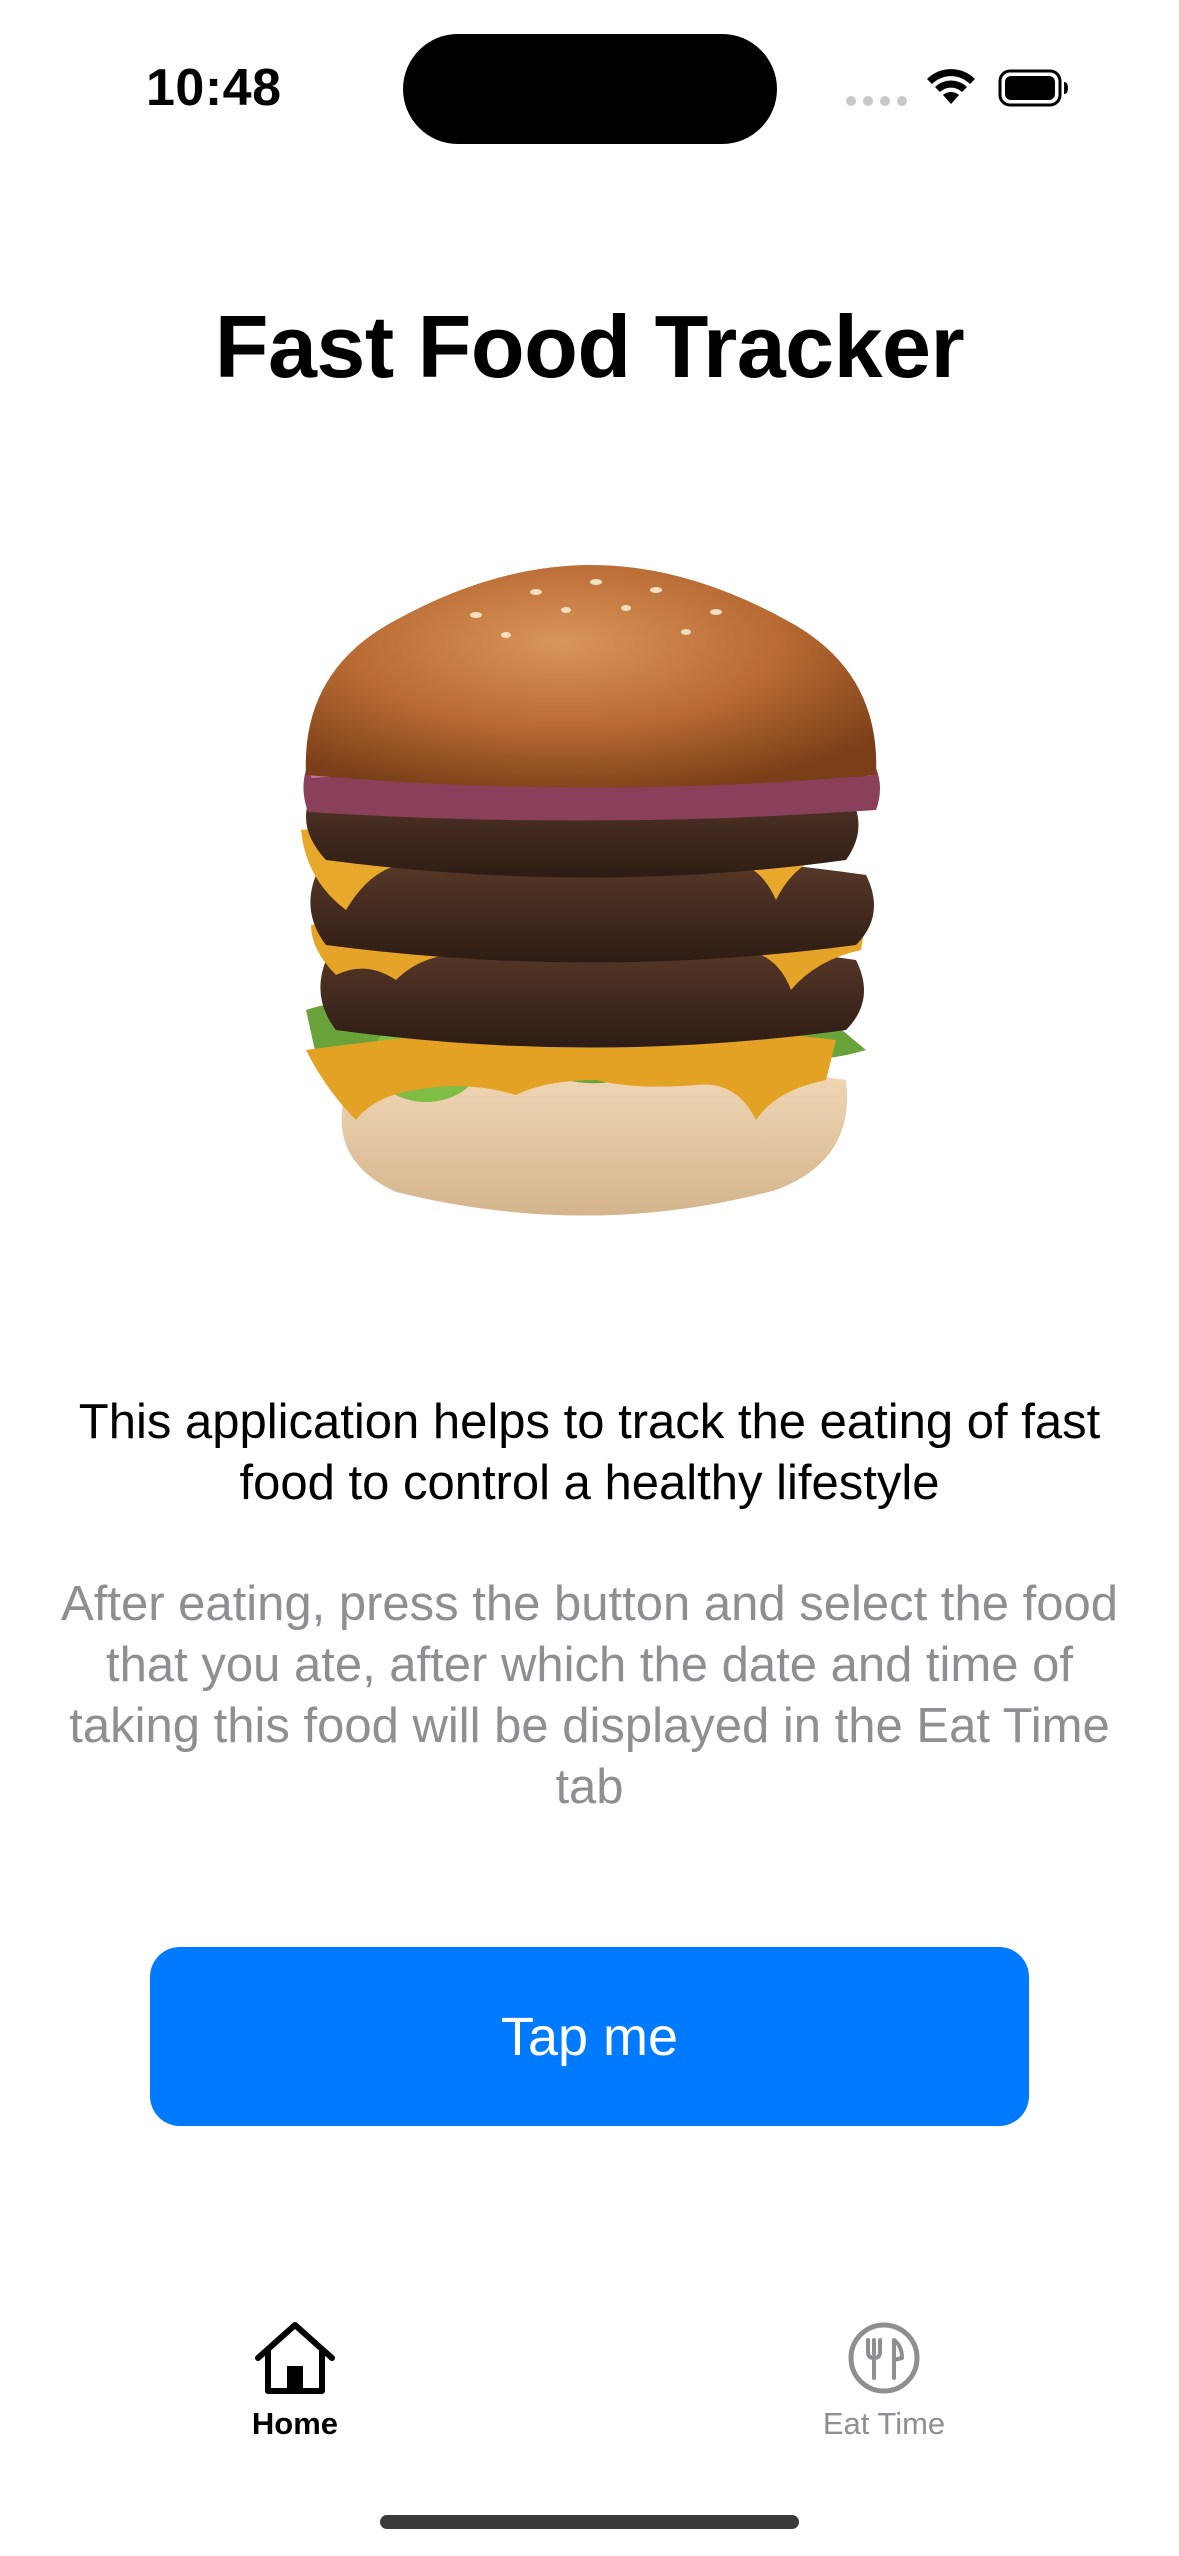 Image resolution: width=1179 pixels, height=2556 pixels. Describe the element at coordinates (589, 346) in the screenshot. I see `page-title: Fast Food Tracker` at that location.